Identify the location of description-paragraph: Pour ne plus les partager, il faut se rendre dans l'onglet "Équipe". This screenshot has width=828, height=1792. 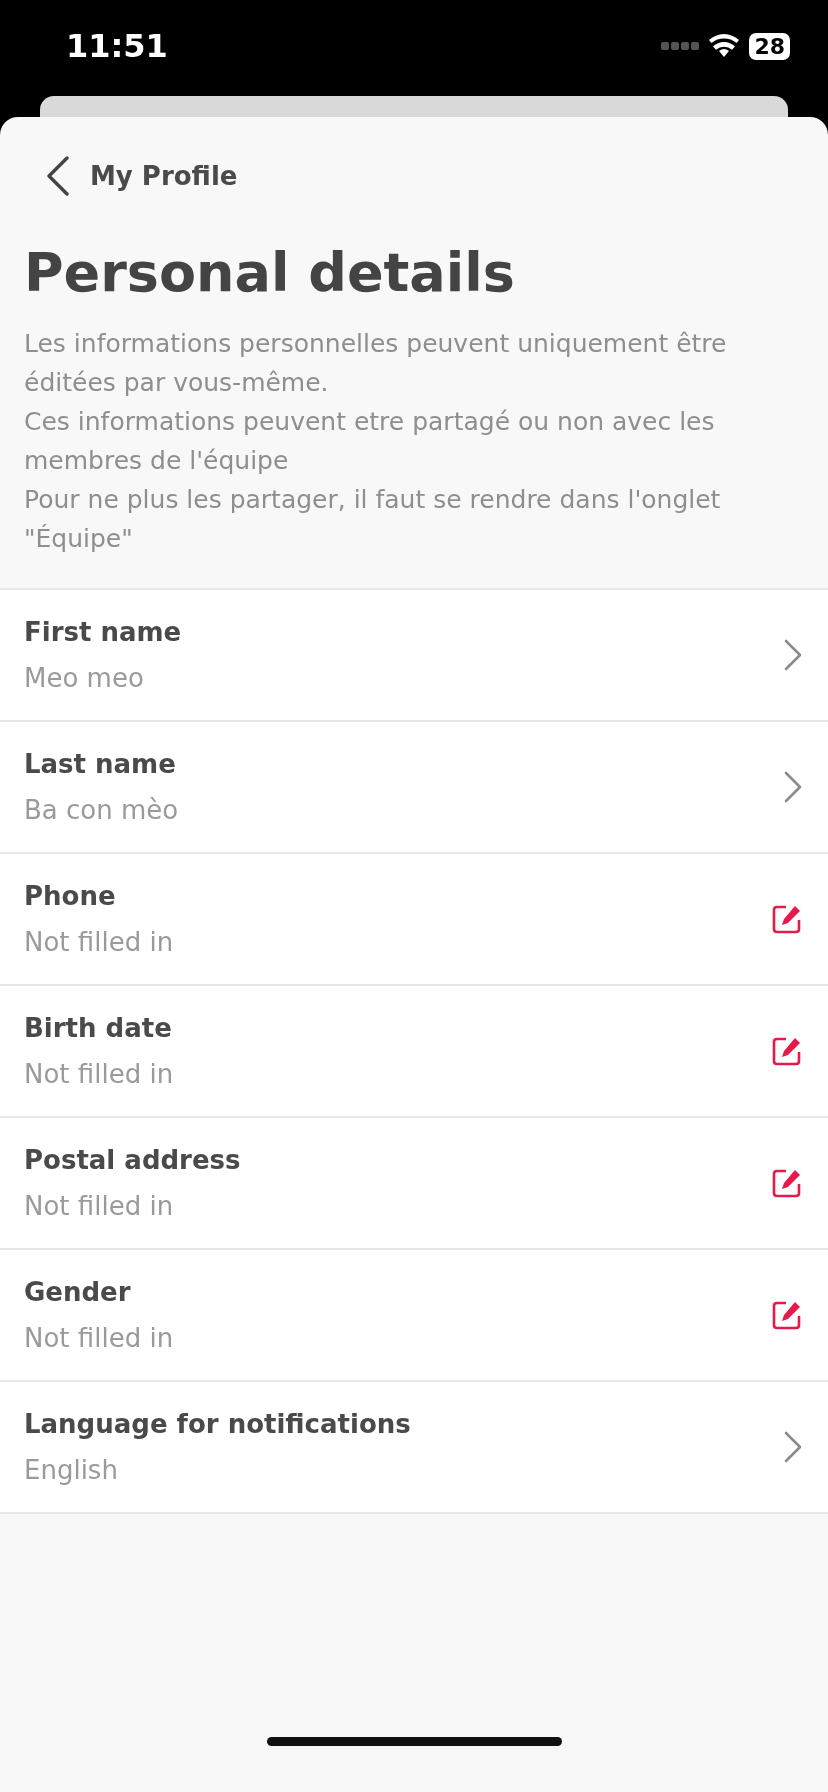
(373, 519).